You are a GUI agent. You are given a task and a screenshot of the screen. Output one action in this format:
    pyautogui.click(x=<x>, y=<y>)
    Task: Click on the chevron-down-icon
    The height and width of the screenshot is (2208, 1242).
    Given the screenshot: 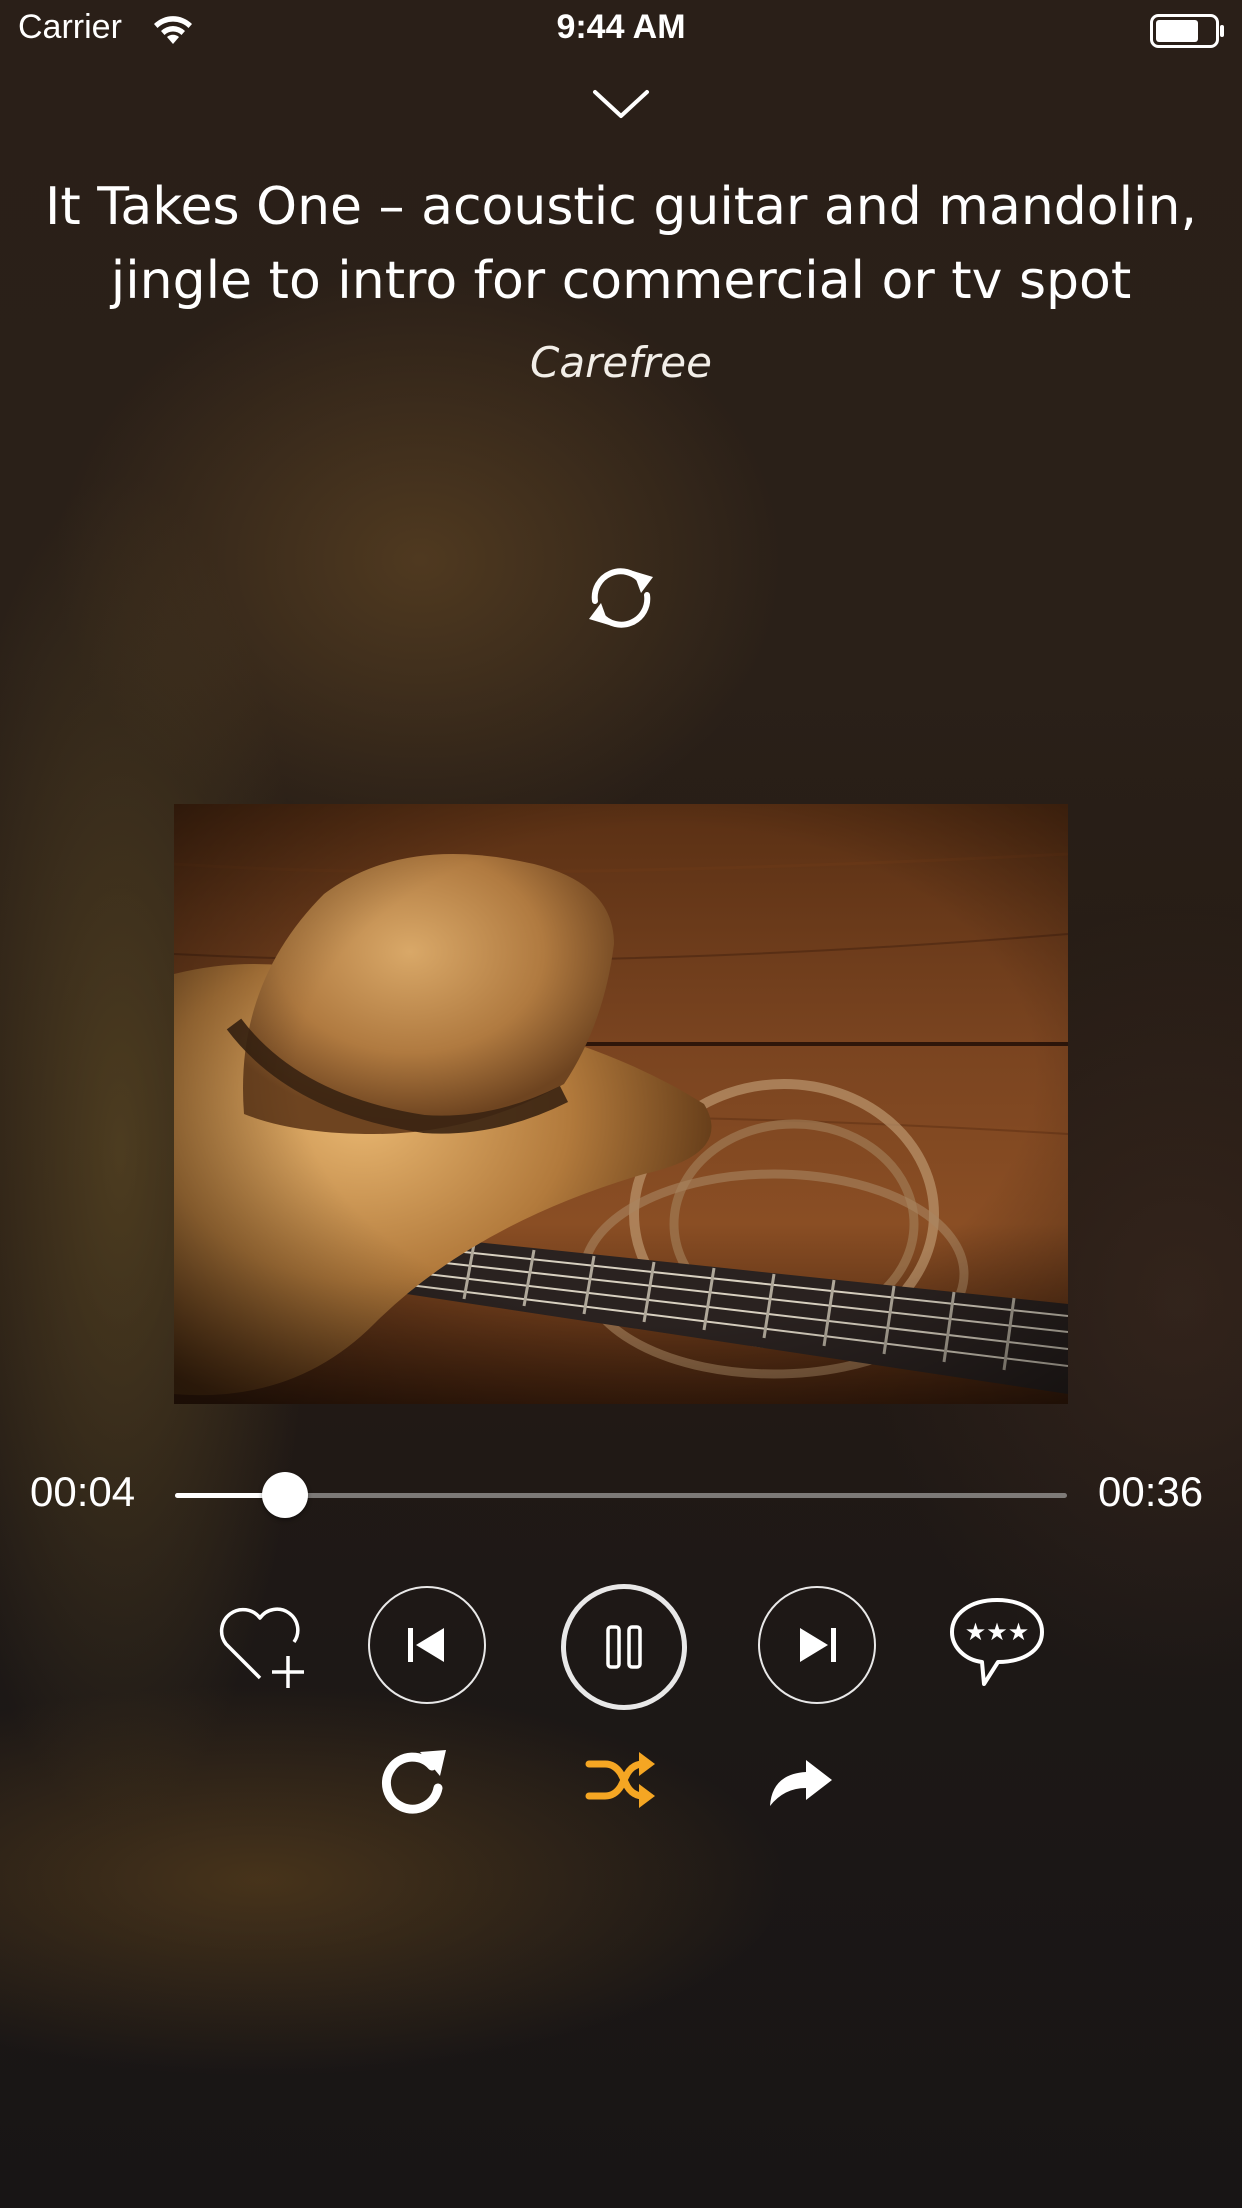 What is the action you would take?
    pyautogui.click(x=621, y=104)
    